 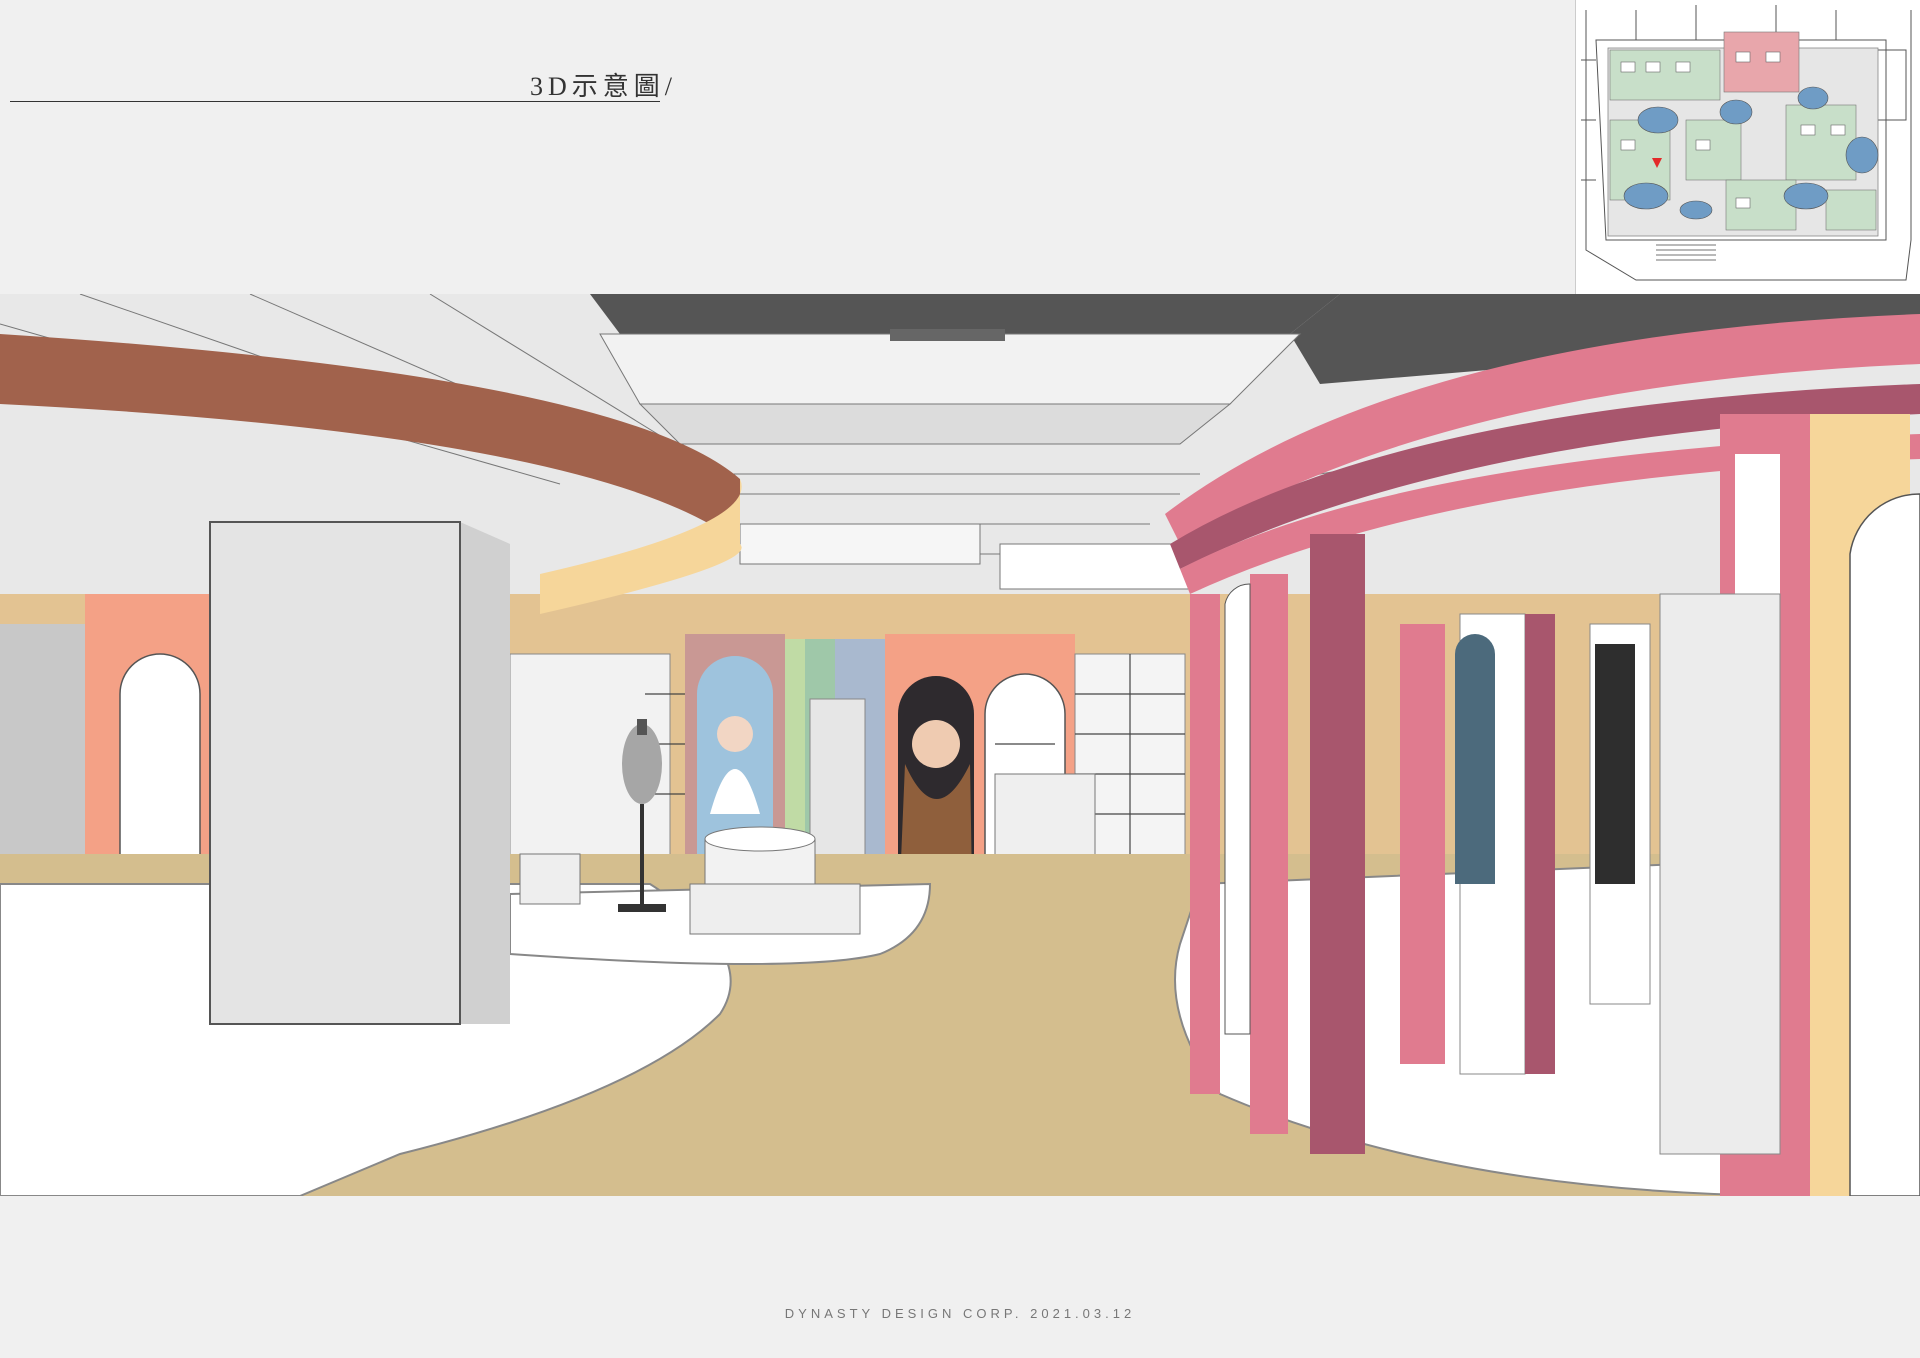 I want to click on marble-panel, so click(x=1720, y=874).